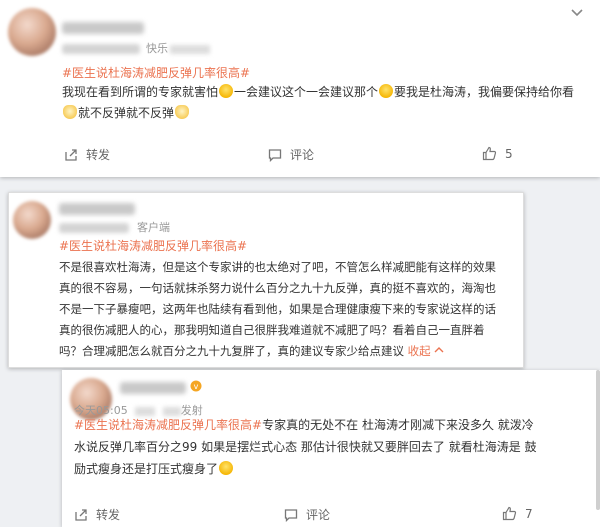  Describe the element at coordinates (439, 350) in the screenshot. I see `chevron-up-icon` at that location.